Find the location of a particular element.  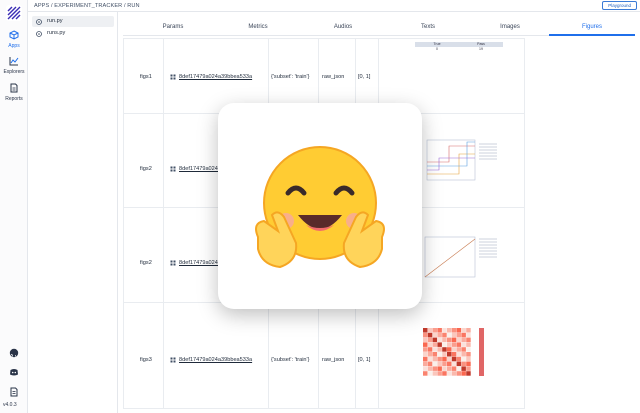

row-name: figs2 is located at coordinates (146, 263).